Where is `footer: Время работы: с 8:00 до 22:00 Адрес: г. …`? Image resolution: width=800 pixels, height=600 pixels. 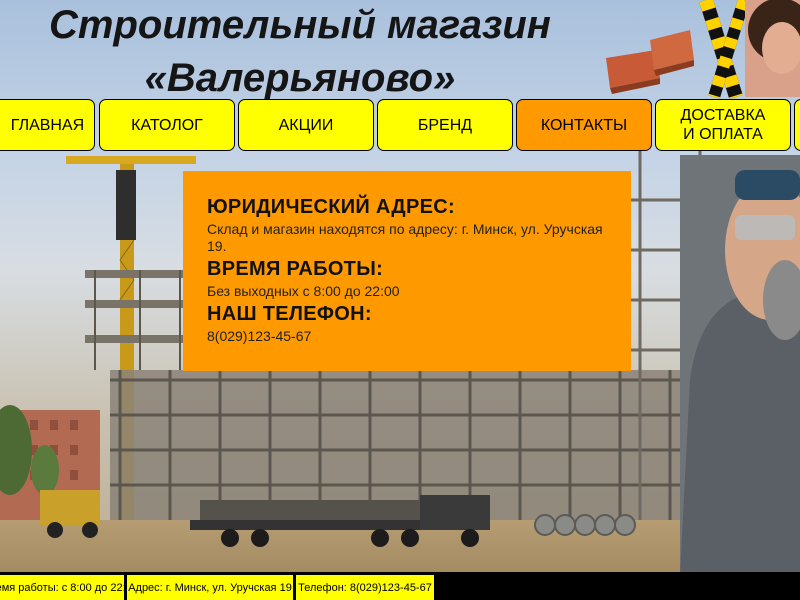 footer: Время работы: с 8:00 до 22:00 Адрес: г. … is located at coordinates (400, 586).